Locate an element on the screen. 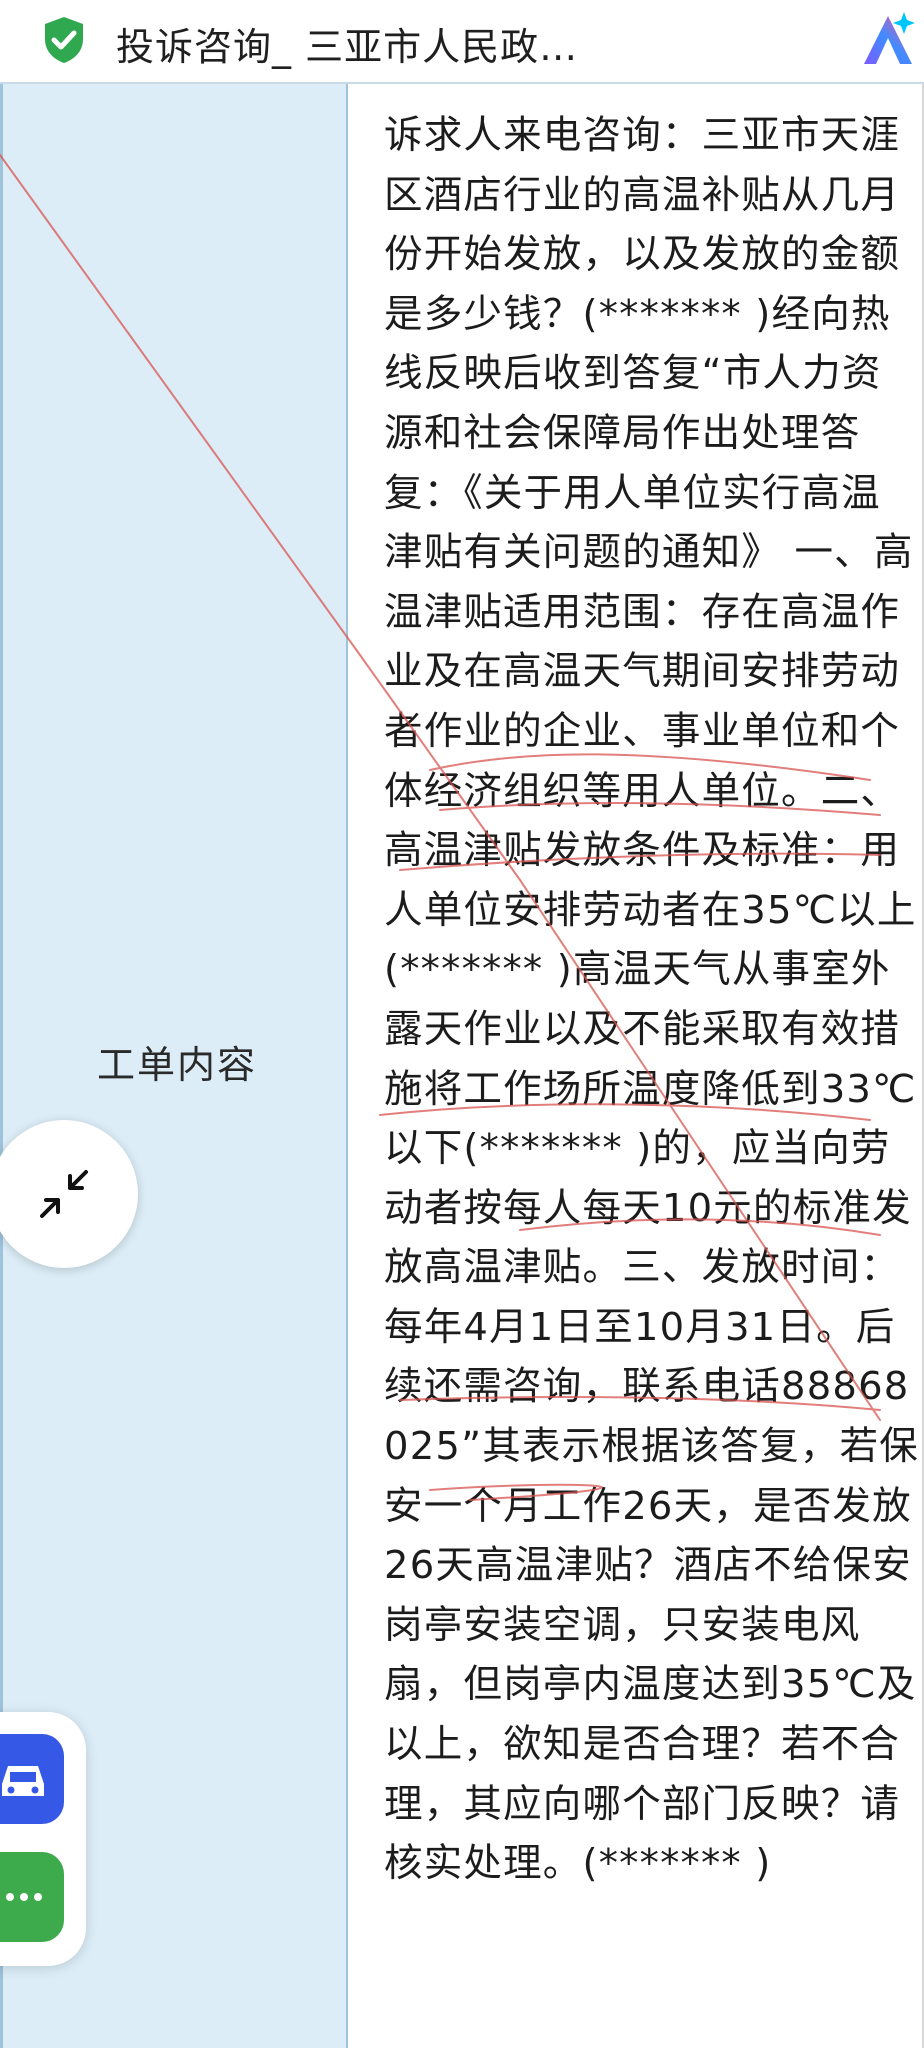 Image resolution: width=924 pixels, height=2048 pixels. car-service-button is located at coordinates (32, 1779).